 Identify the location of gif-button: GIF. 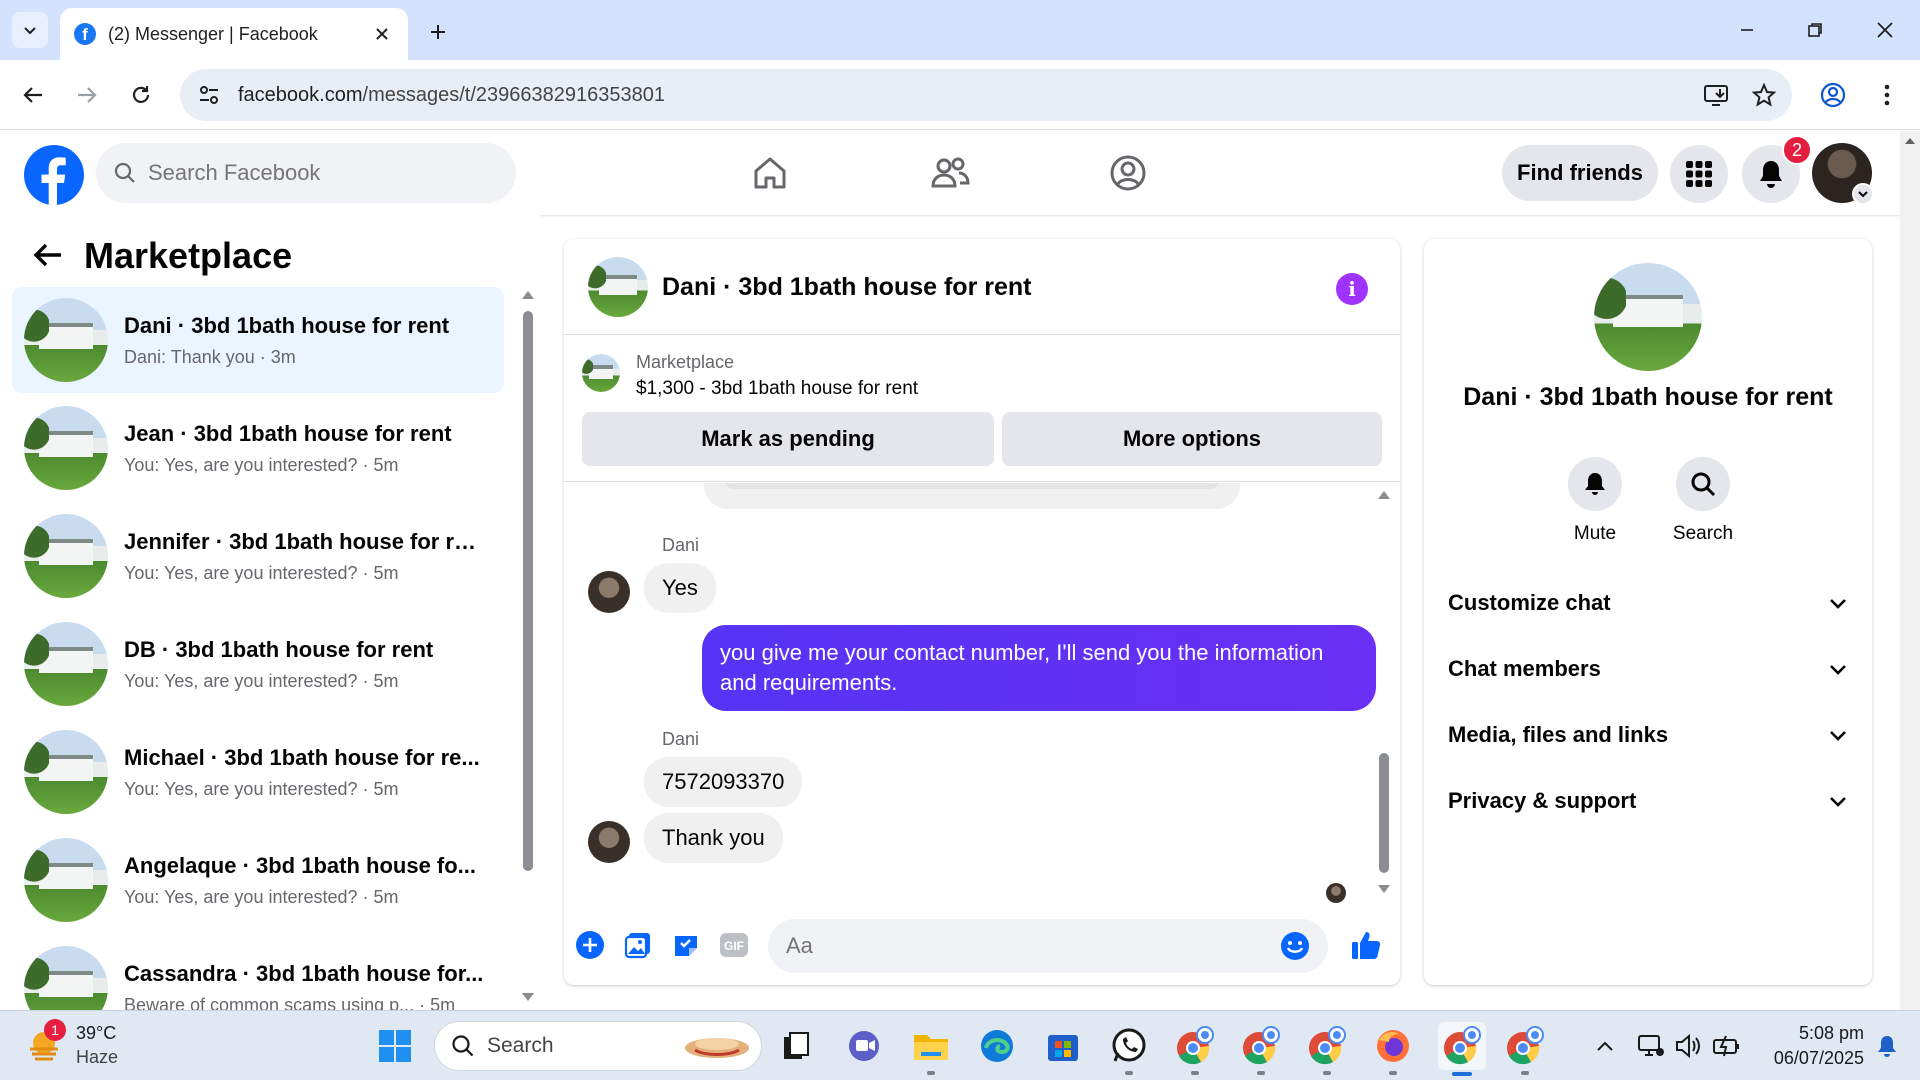
(734, 945).